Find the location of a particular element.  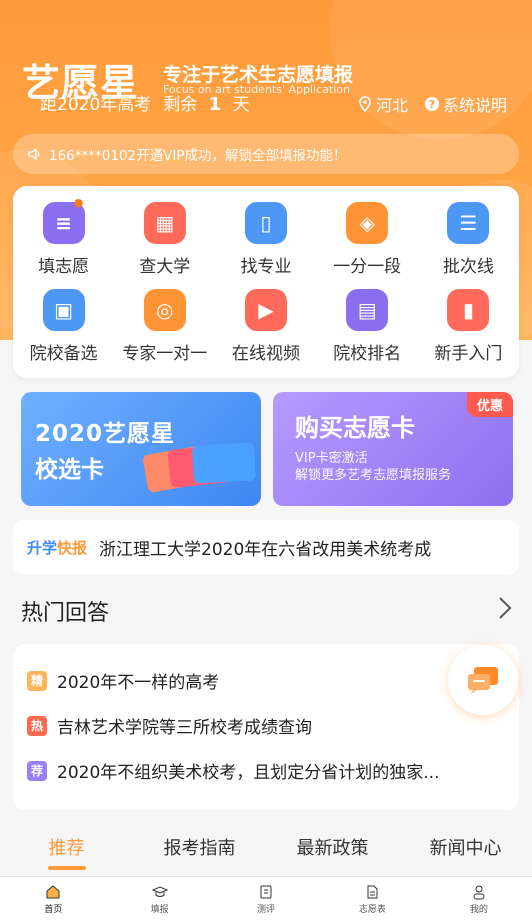

countdown-prefix: 距2020年高考 is located at coordinates (96, 105).